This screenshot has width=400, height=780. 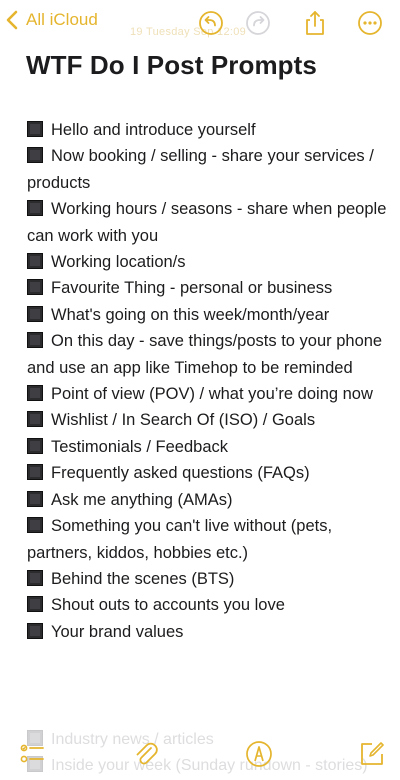 I want to click on list-item: Behind the scenes (BTS), so click(x=207, y=579).